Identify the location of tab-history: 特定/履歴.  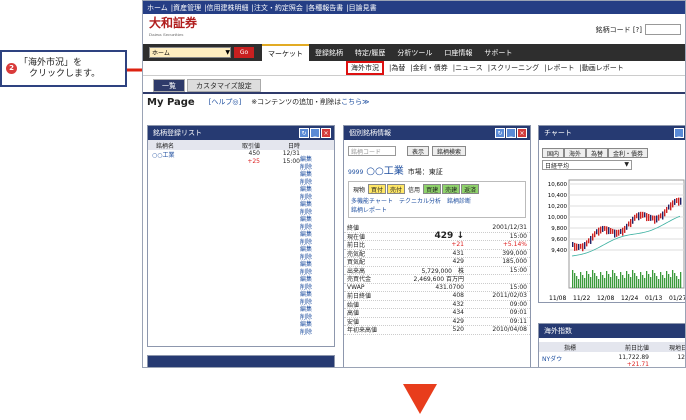
(370, 52).